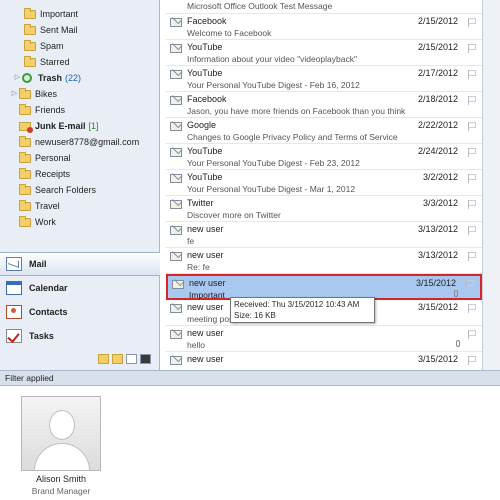 This screenshot has width=500, height=500. I want to click on folder-account: newuser8778@gmail.com, so click(80, 142).